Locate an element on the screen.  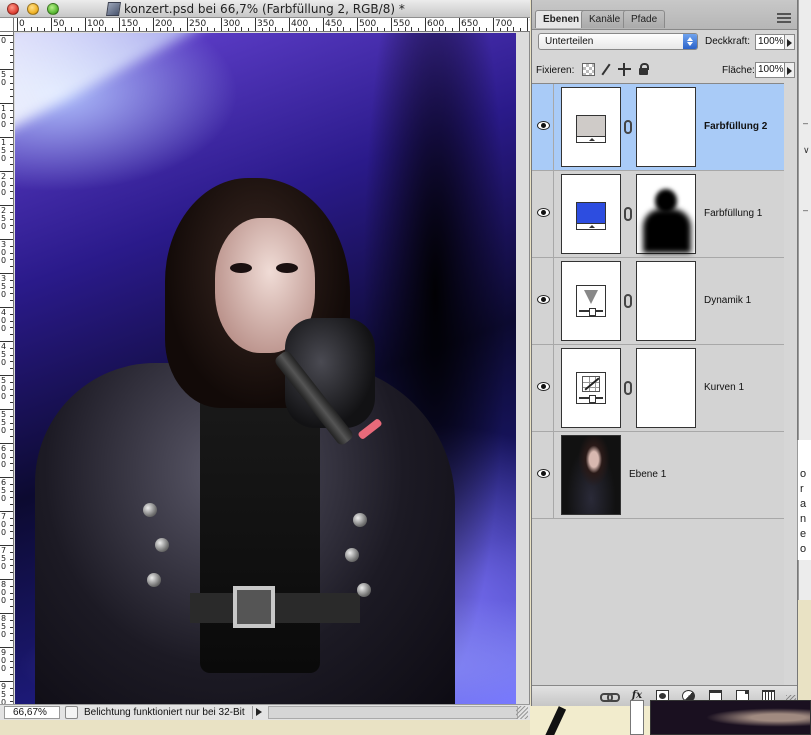
layer-row: Kurven 1 is located at coordinates (658, 388).